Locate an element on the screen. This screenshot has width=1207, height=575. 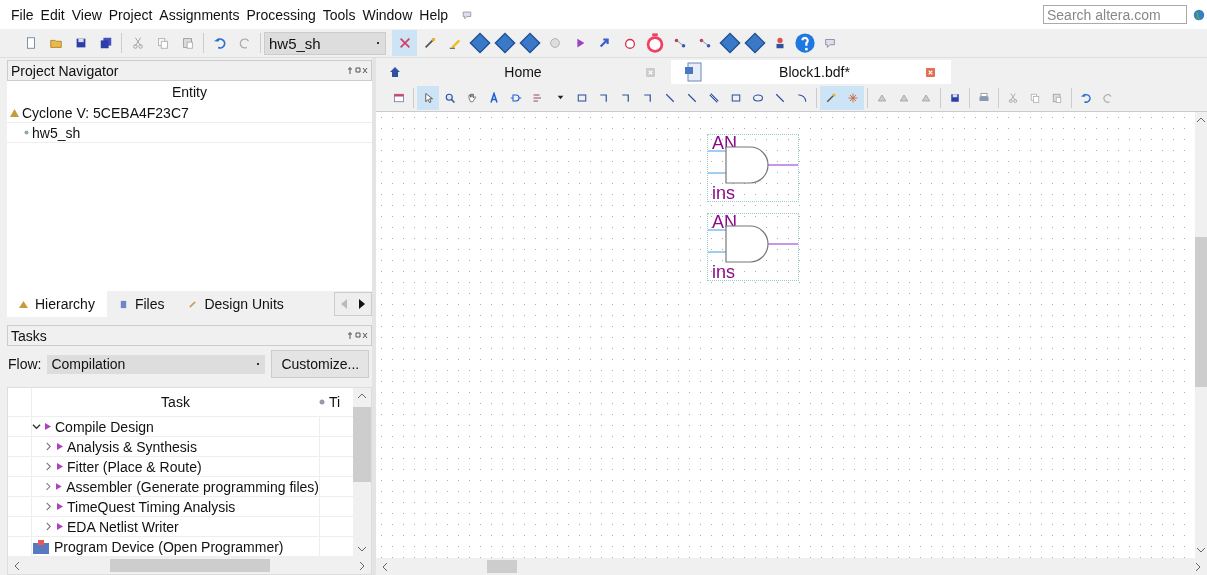
tree-item: hw5_sh is located at coordinates (56, 132).